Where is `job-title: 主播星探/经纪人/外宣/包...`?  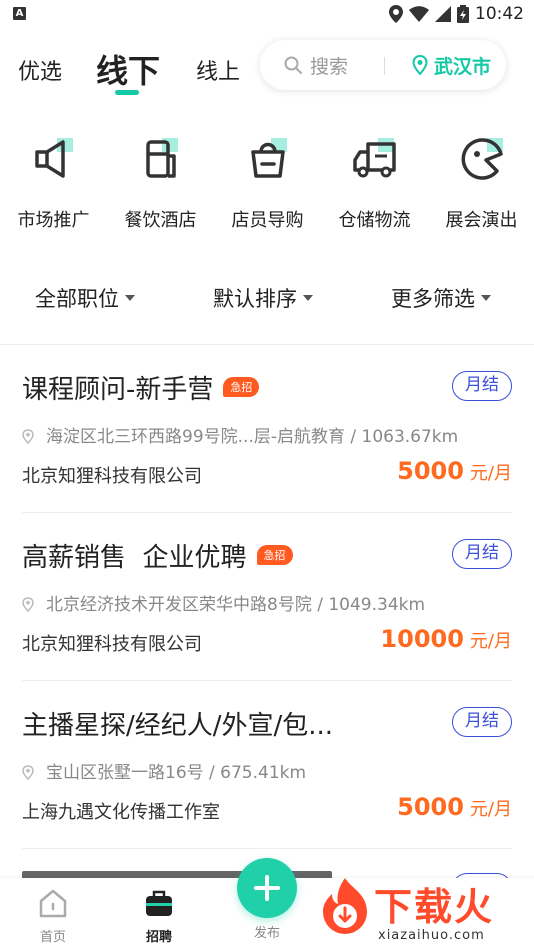 job-title: 主播星探/经纪人/外宣/包... is located at coordinates (178, 726).